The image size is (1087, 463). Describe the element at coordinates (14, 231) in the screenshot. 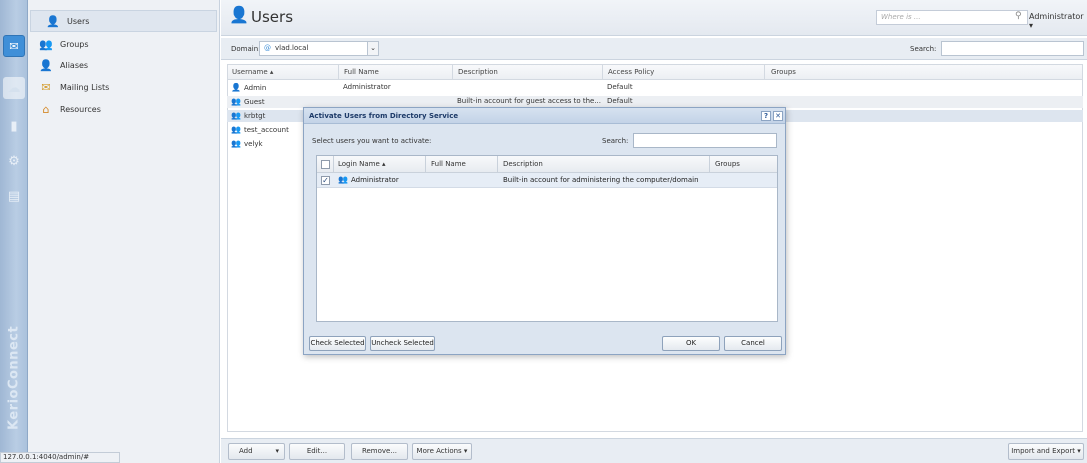

I see `app-rail: ✉ ☁ ▮ ⚙ ▤ KerioConnect` at that location.